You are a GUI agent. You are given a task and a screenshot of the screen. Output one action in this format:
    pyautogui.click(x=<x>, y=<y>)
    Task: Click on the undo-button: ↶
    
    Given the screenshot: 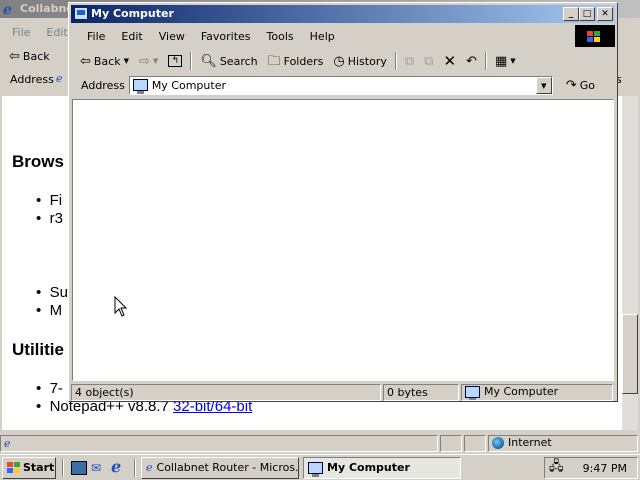 What is the action you would take?
    pyautogui.click(x=471, y=61)
    